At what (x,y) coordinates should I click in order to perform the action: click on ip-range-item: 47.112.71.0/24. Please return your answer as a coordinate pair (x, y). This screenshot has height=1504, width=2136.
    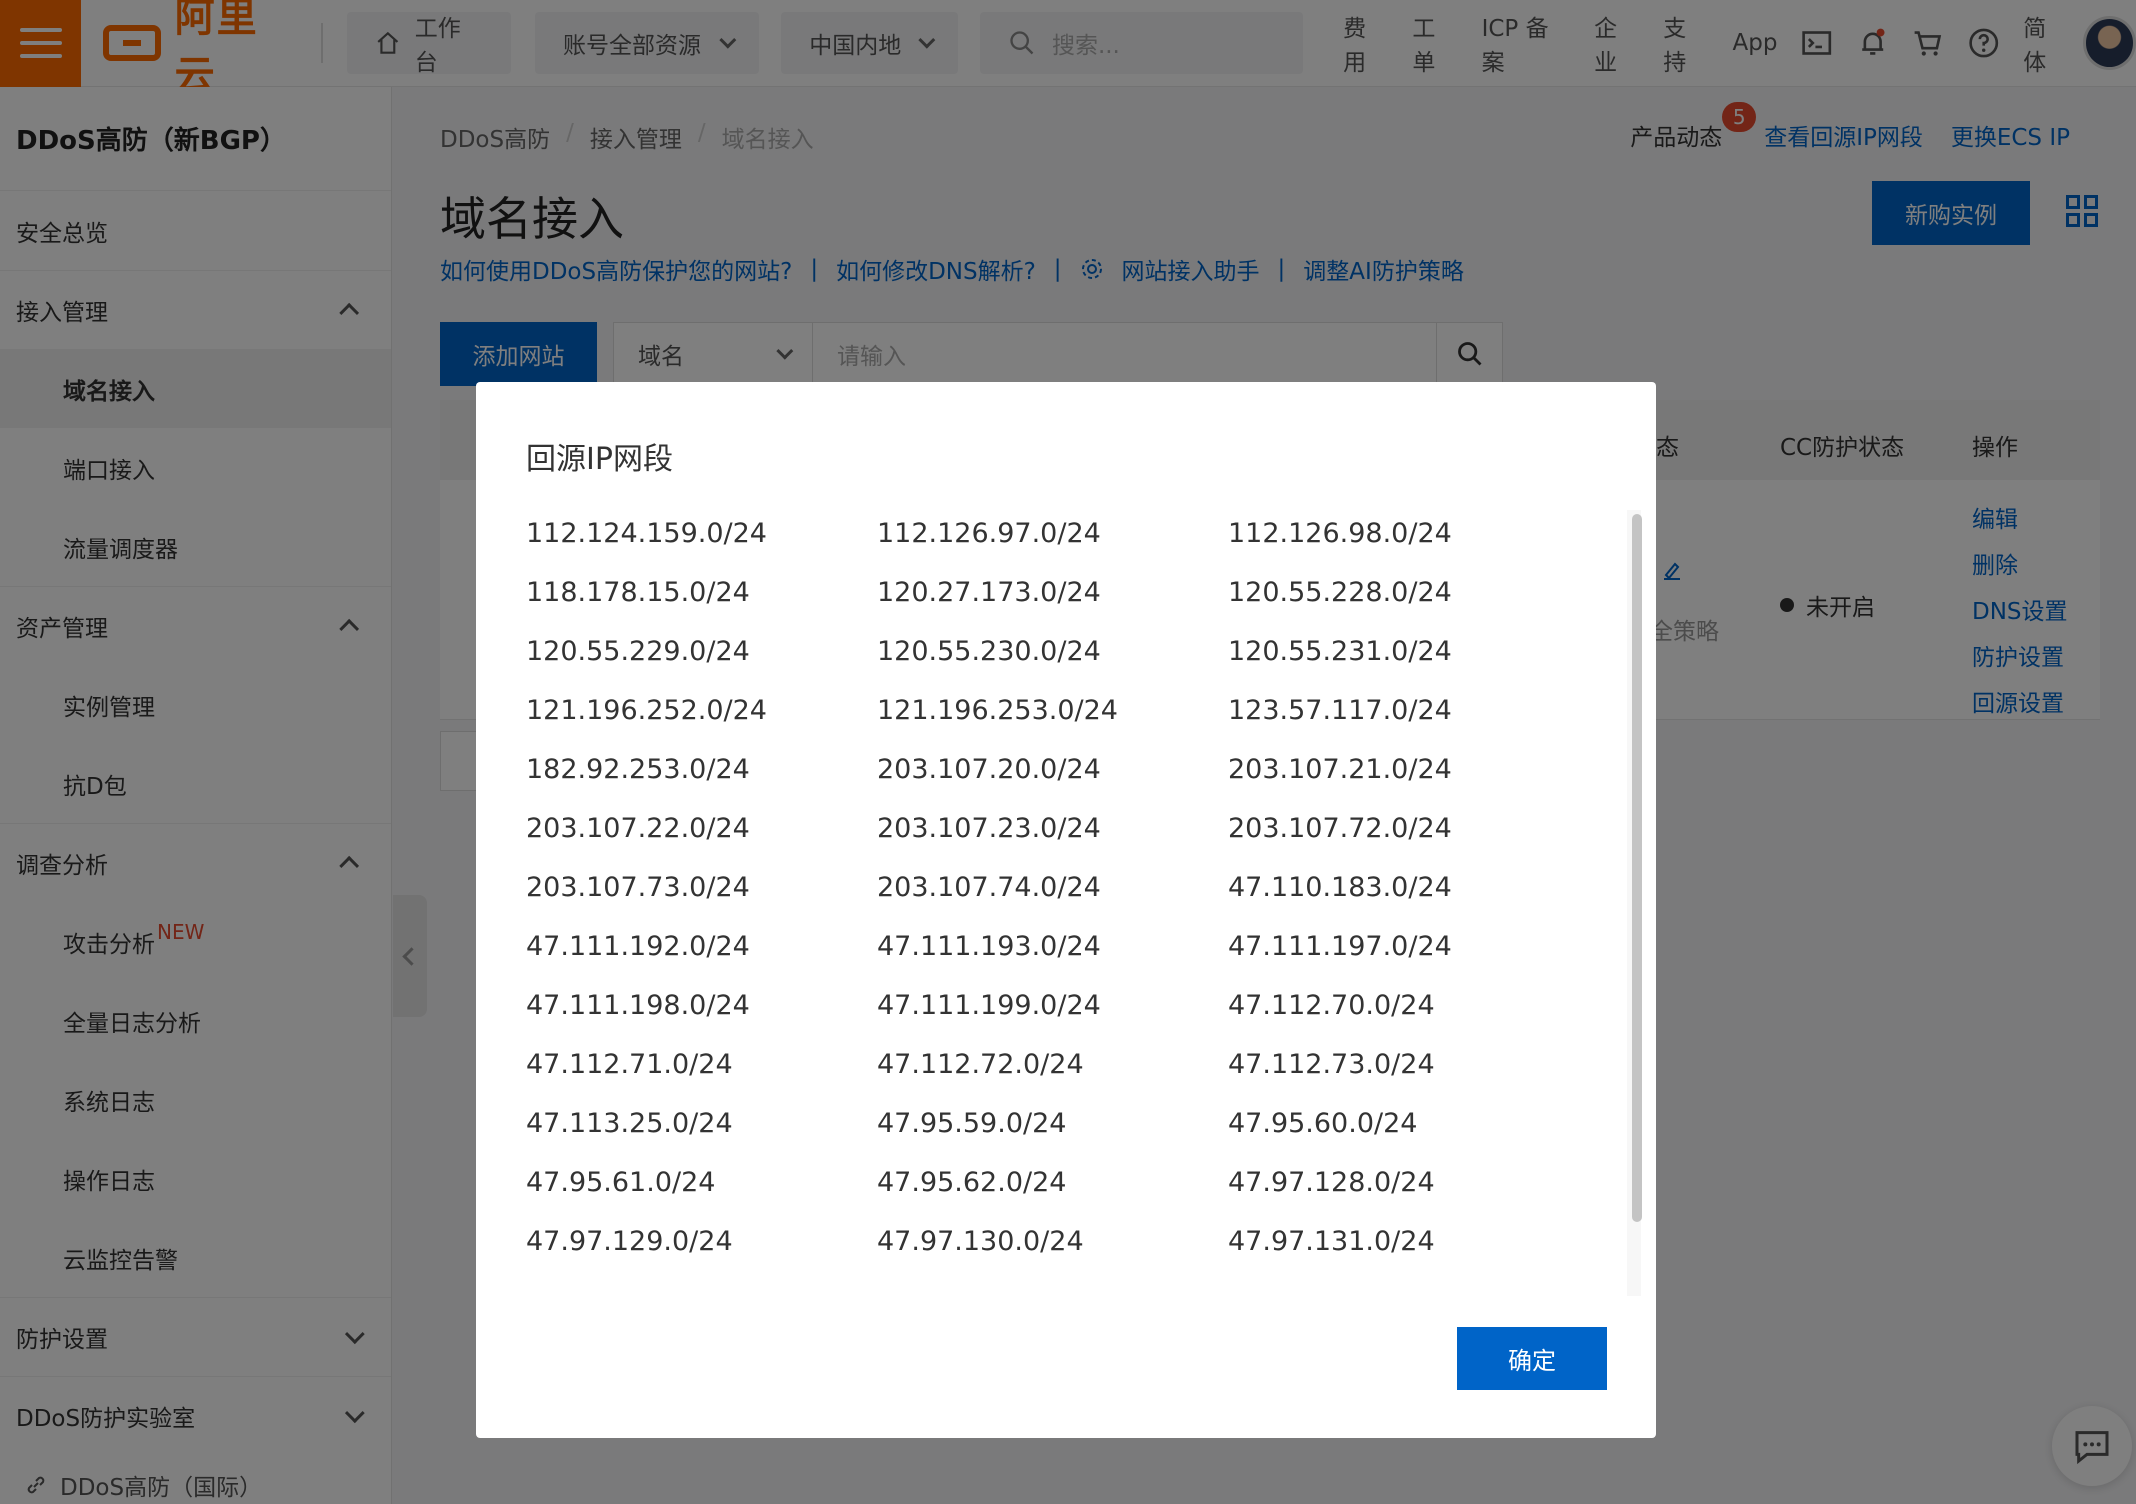
    Looking at the image, I should click on (629, 1064).